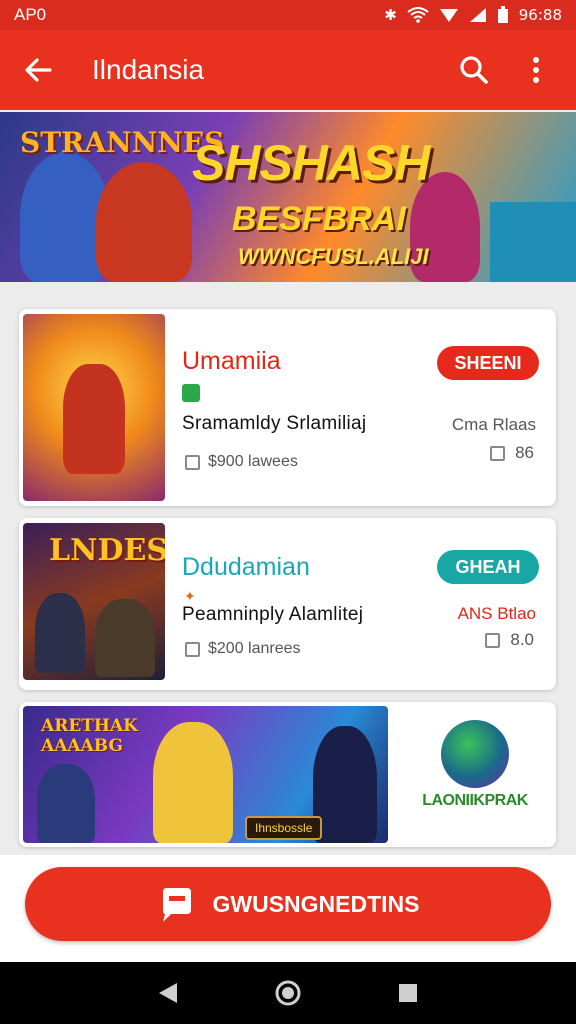  Describe the element at coordinates (390, 15) in the screenshot. I see `bluetooth-icon: ✱` at that location.